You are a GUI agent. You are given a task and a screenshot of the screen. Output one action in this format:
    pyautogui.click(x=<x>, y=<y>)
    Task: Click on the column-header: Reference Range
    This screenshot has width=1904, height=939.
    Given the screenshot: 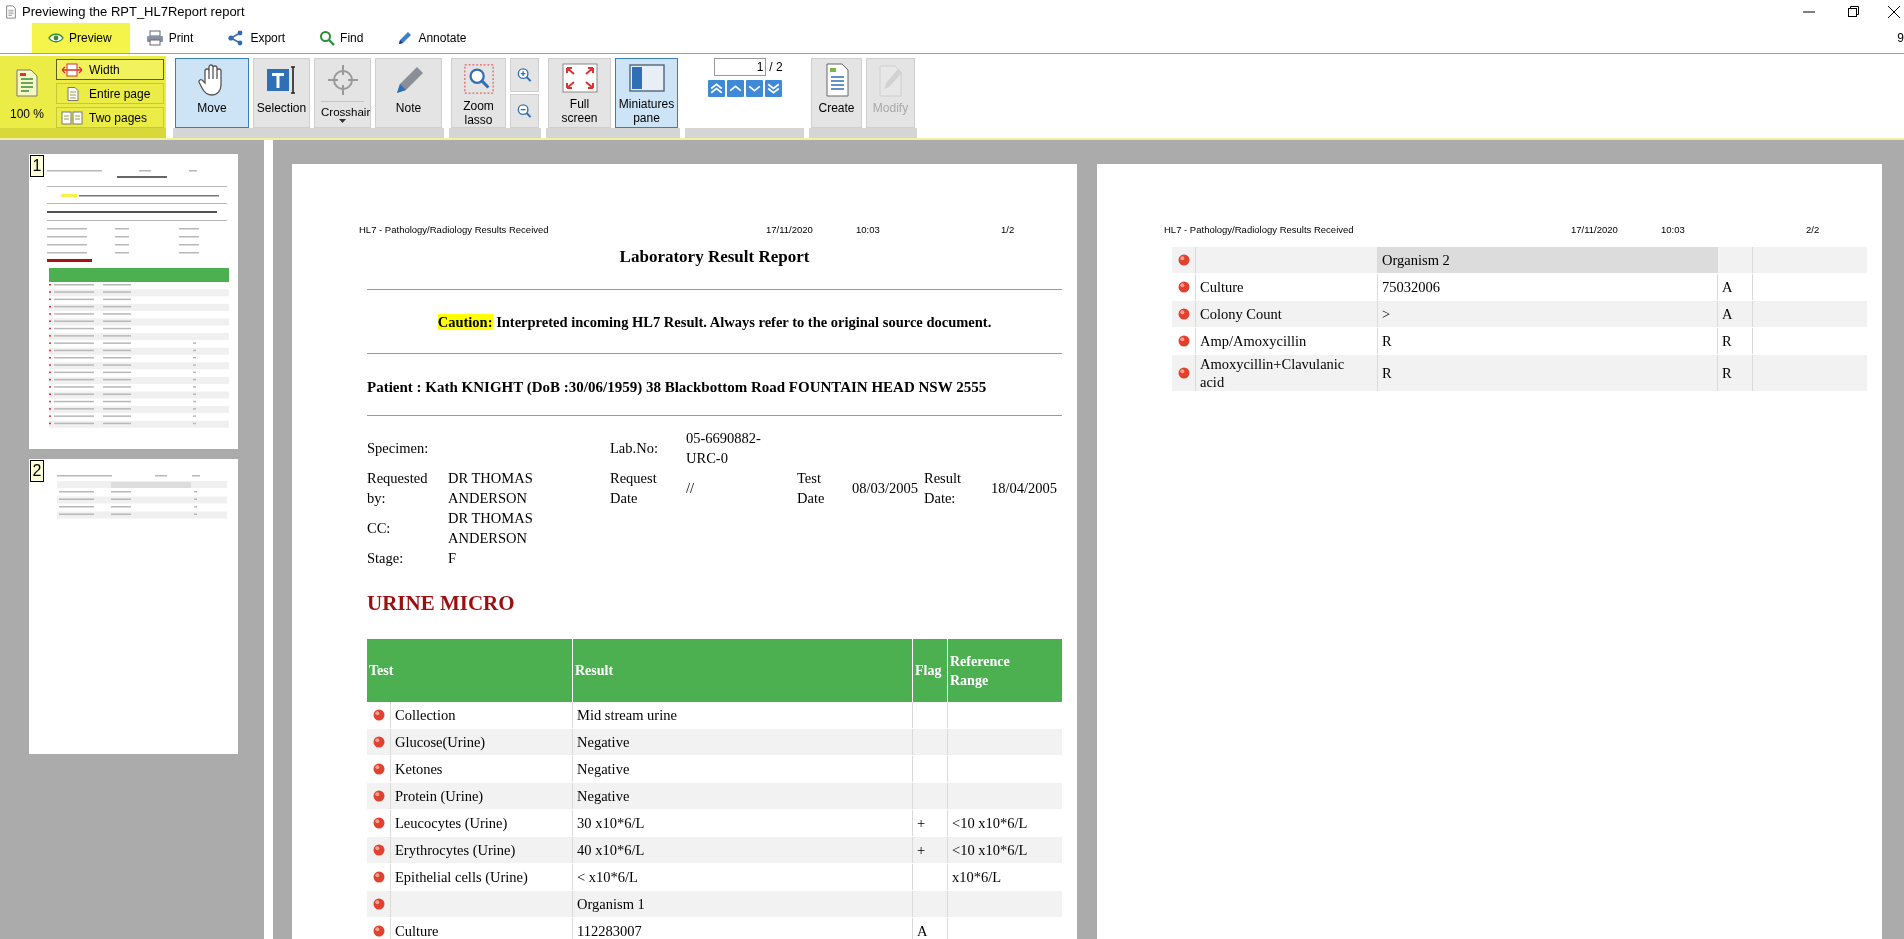 What is the action you would take?
    pyautogui.click(x=1004, y=670)
    